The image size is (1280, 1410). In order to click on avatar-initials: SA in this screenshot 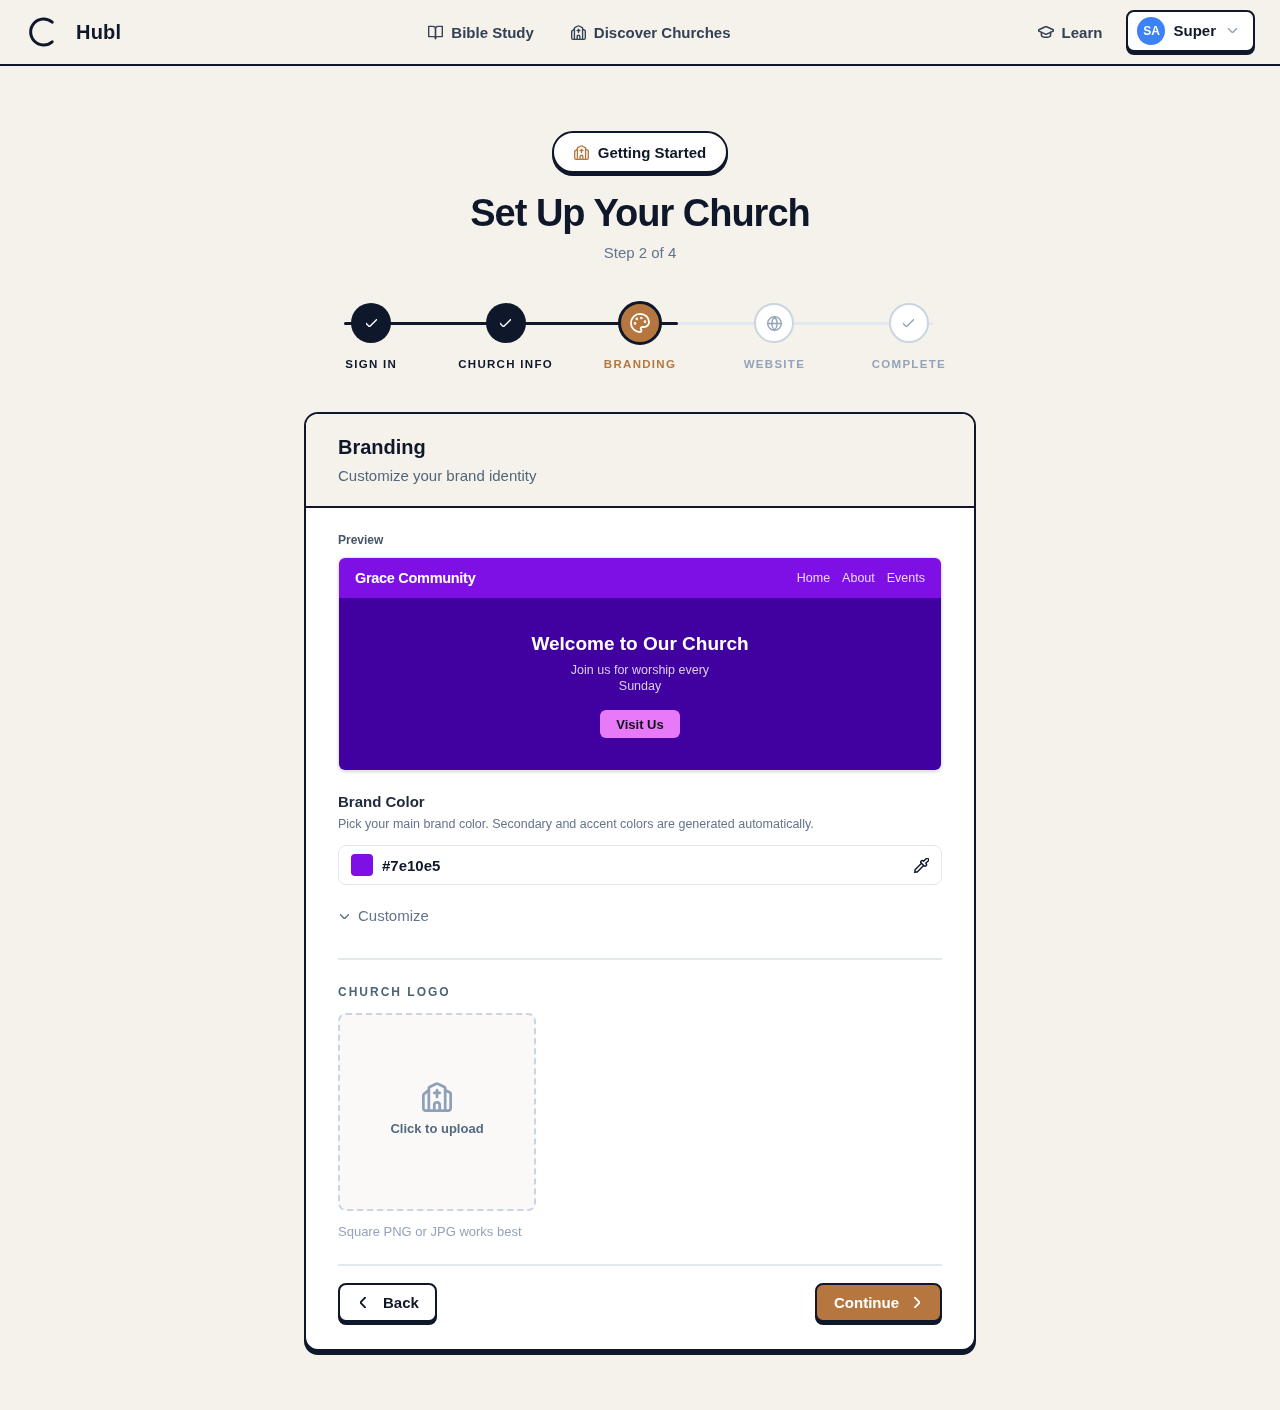, I will do `click(1151, 30)`.